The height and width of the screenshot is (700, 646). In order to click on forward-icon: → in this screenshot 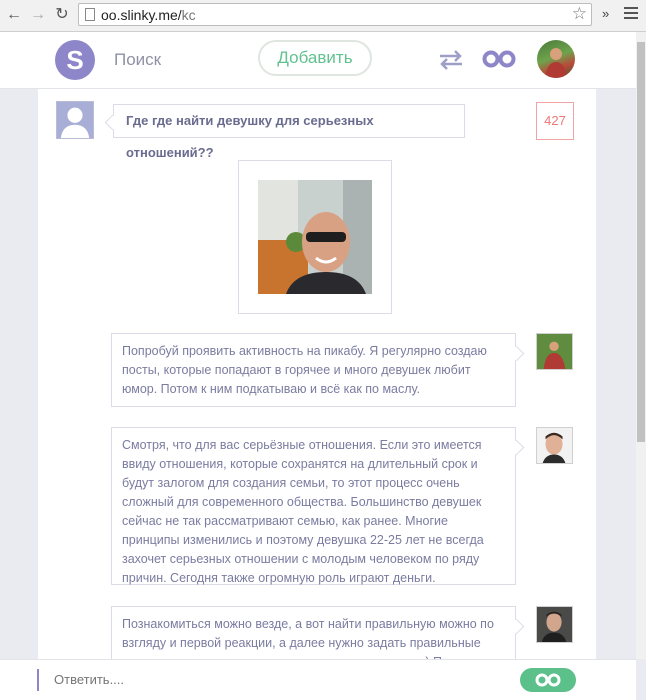, I will do `click(38, 15)`.